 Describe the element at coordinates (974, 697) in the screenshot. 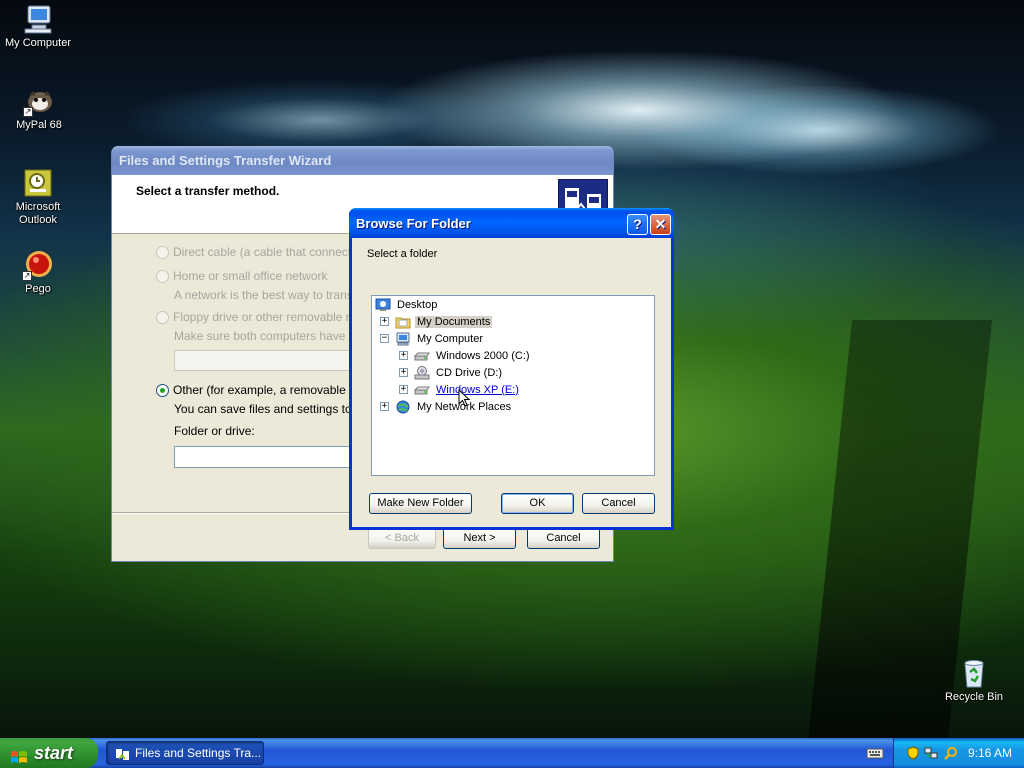

I see `desktop-icon-label: Recycle Bin` at that location.